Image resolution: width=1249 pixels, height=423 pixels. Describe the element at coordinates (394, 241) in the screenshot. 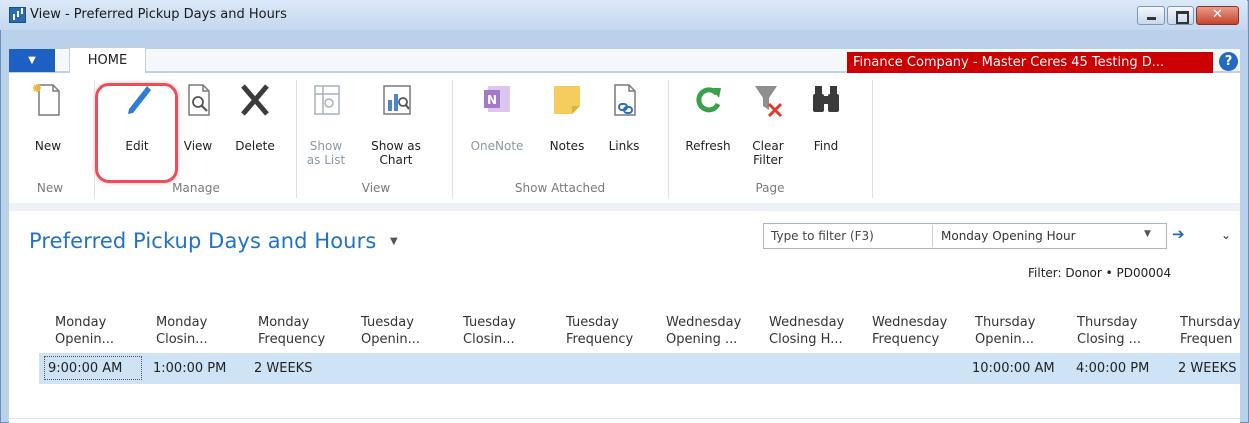

I see `title-menu-caret-icon: ▼` at that location.